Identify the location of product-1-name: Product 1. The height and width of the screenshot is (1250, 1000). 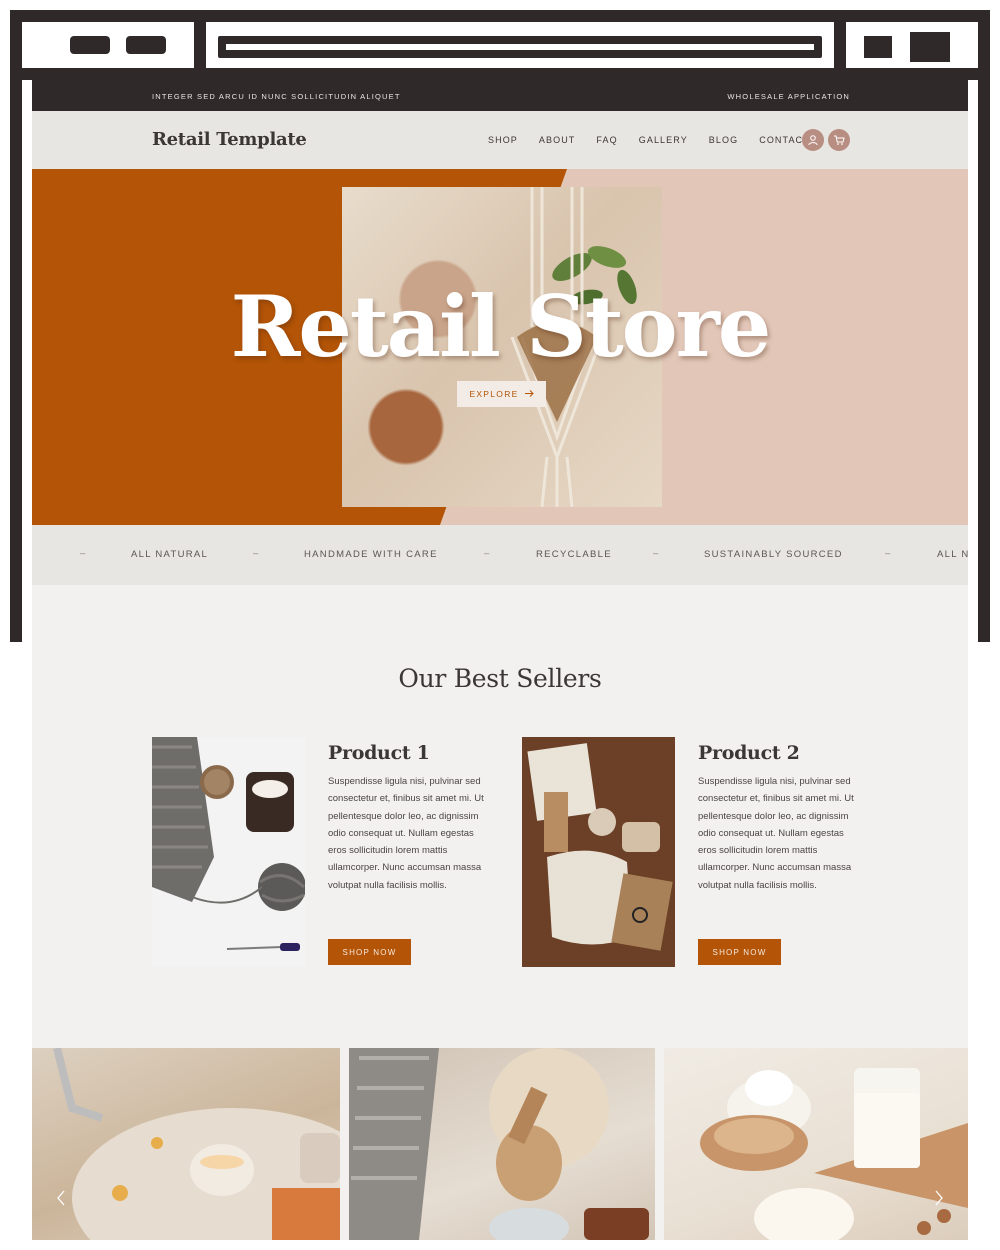
(379, 753).